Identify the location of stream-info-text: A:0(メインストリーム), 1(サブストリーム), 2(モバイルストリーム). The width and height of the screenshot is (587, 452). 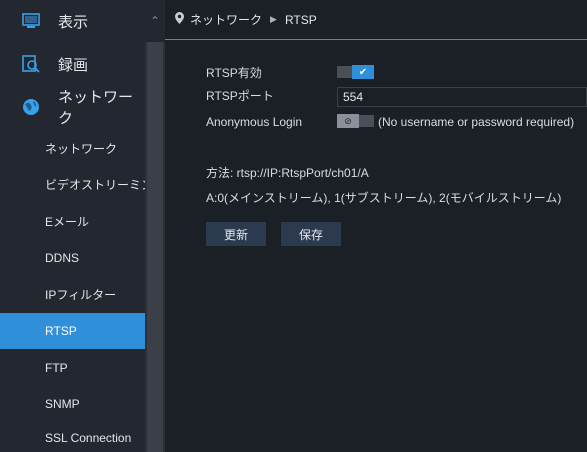
(384, 198).